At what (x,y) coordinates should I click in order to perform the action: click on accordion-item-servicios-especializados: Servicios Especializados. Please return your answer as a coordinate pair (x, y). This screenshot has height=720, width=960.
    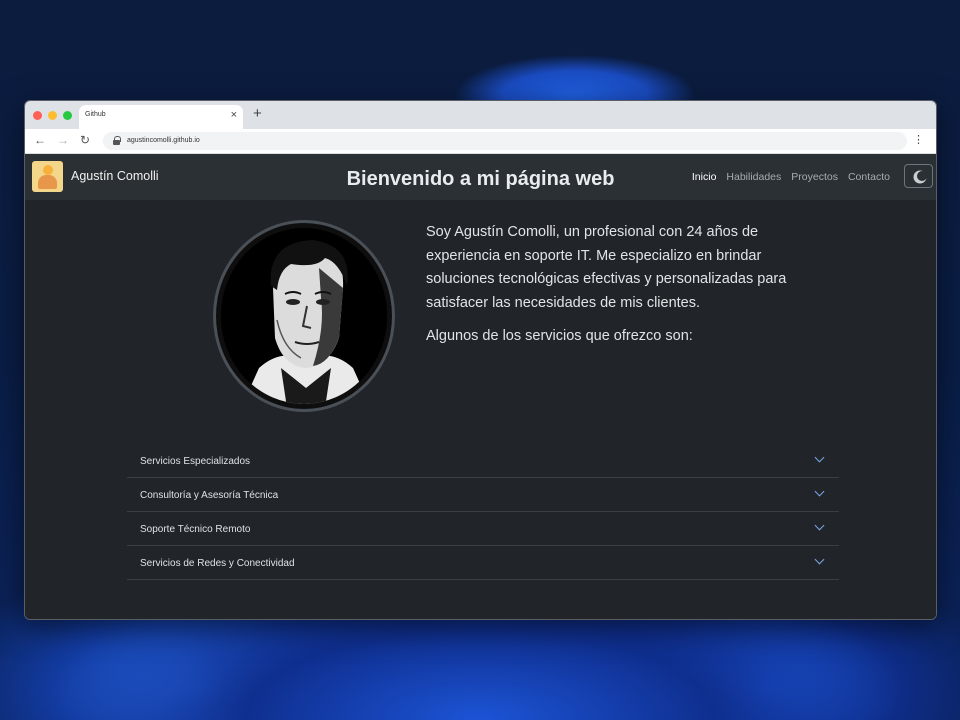
    Looking at the image, I should click on (483, 461).